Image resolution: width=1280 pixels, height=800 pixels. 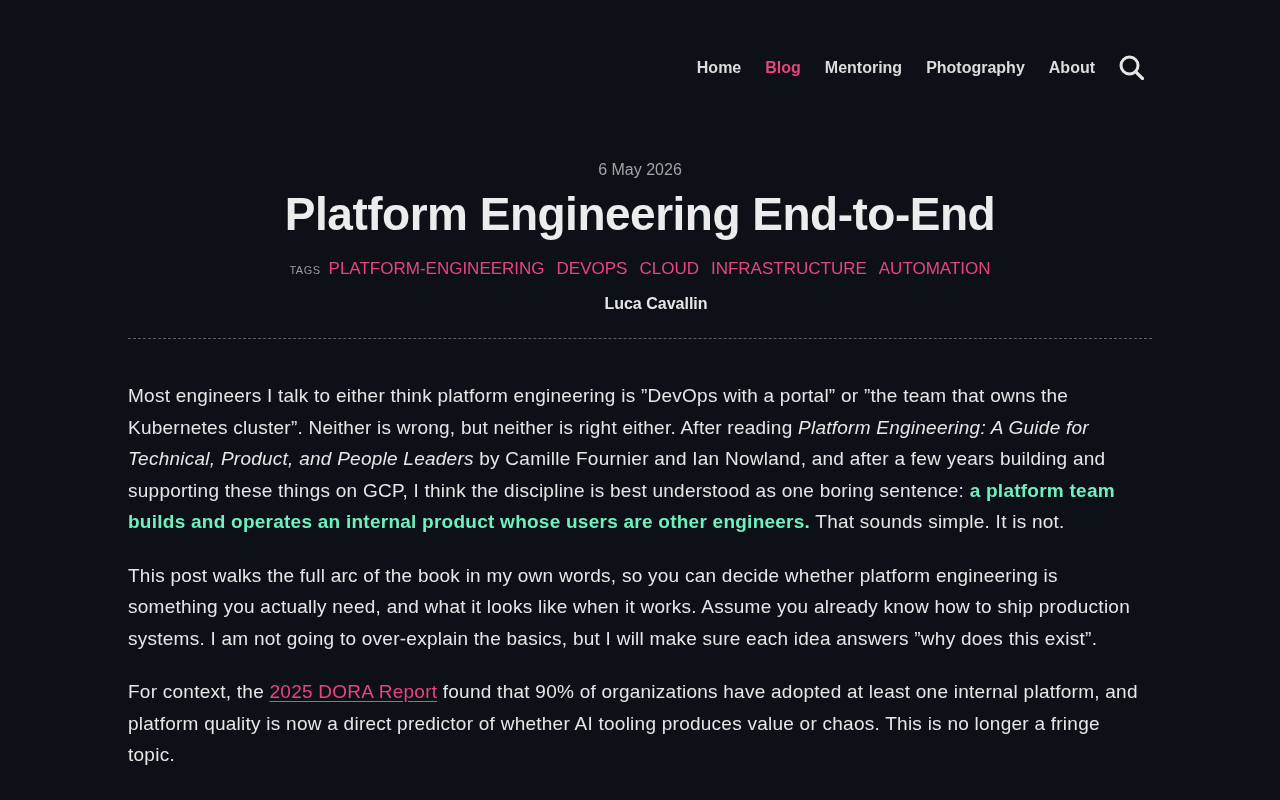 I want to click on search-icon, so click(x=1131, y=67).